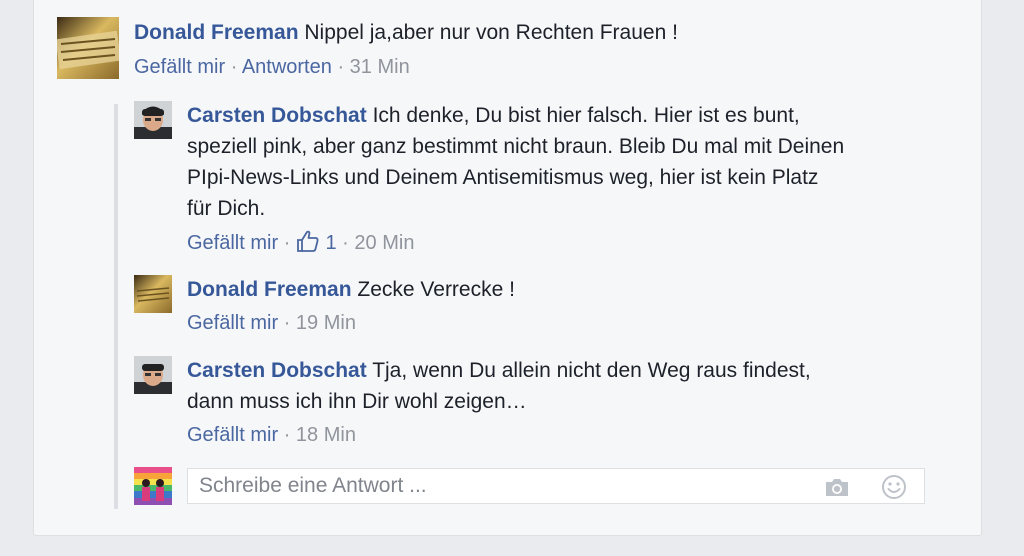  What do you see at coordinates (216, 32) in the screenshot?
I see `comment-author: Donald Freeman` at bounding box center [216, 32].